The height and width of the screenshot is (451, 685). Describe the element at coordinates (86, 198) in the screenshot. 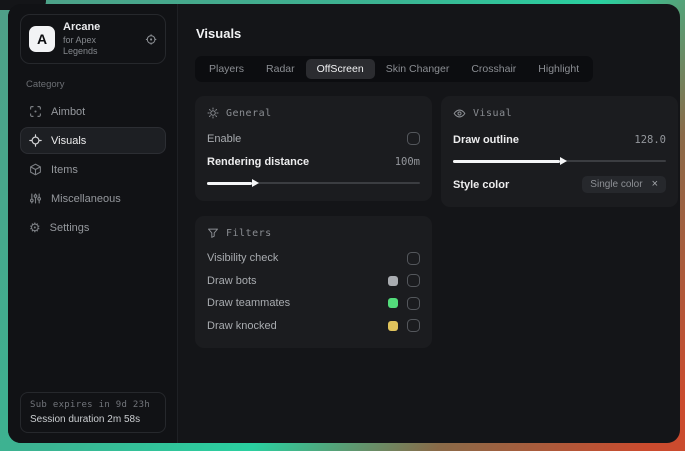

I see `sidebar-item-label: Miscellaneous` at that location.